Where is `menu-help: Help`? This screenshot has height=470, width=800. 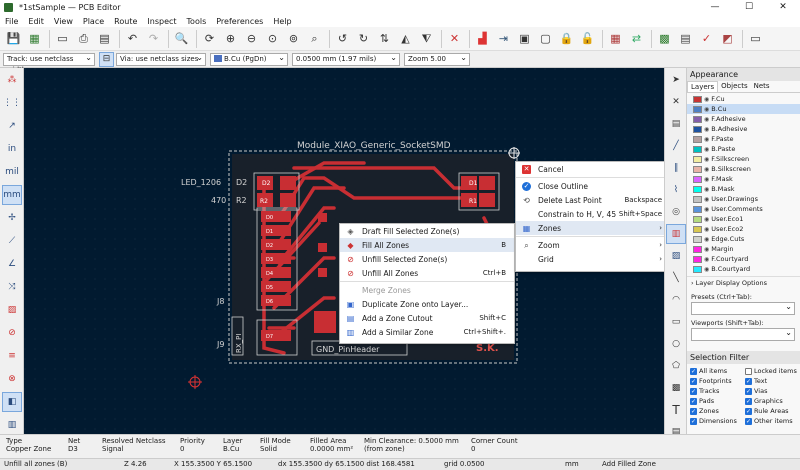 menu-help: Help is located at coordinates (282, 21).